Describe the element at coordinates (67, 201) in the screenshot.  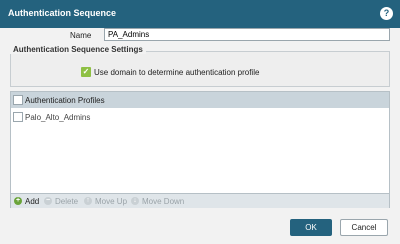
I see `delete-label: Delete` at that location.